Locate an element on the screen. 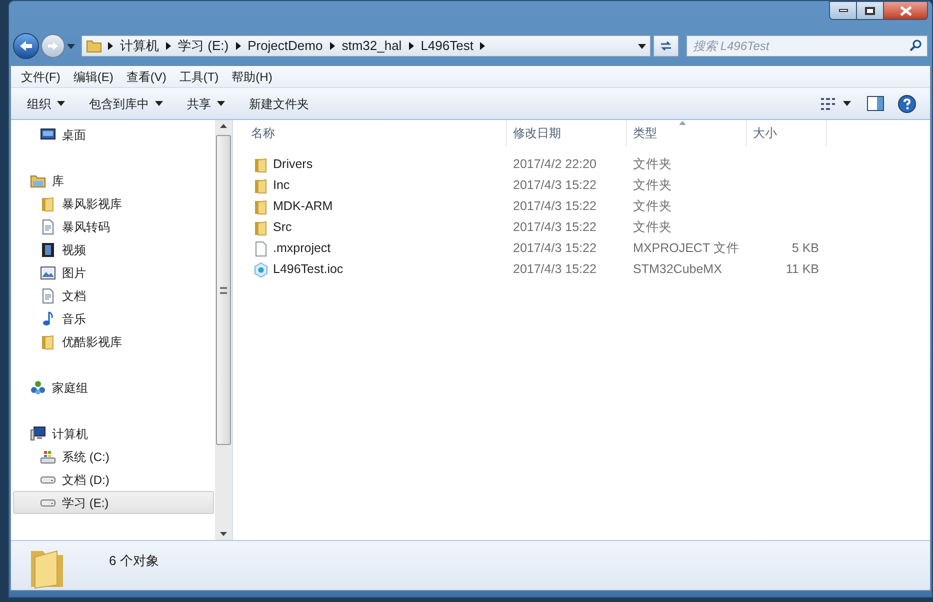 The height and width of the screenshot is (602, 933). toolbar-button: 组织 is located at coordinates (46, 104).